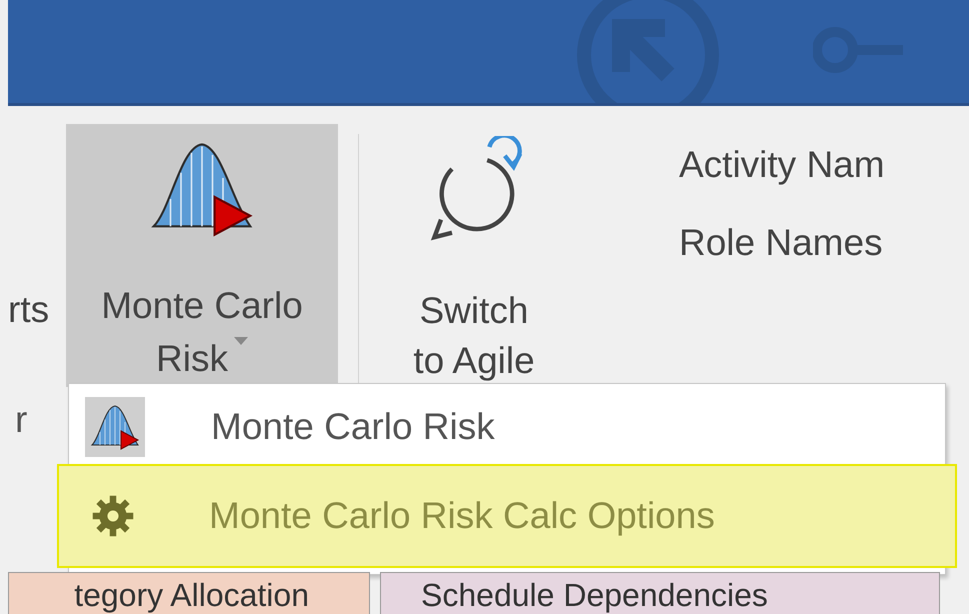  I want to click on sheet-tab: Schedule Dependencies, so click(660, 593).